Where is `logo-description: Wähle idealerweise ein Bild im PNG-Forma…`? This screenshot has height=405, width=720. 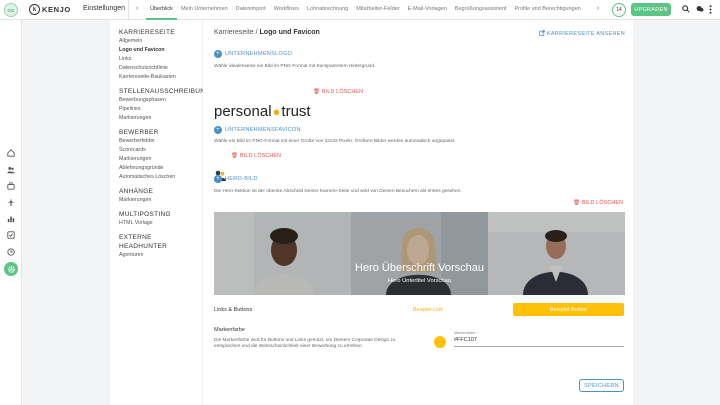
logo-description: Wähle idealerweise ein Bild im PNG-Forma… is located at coordinates (295, 66).